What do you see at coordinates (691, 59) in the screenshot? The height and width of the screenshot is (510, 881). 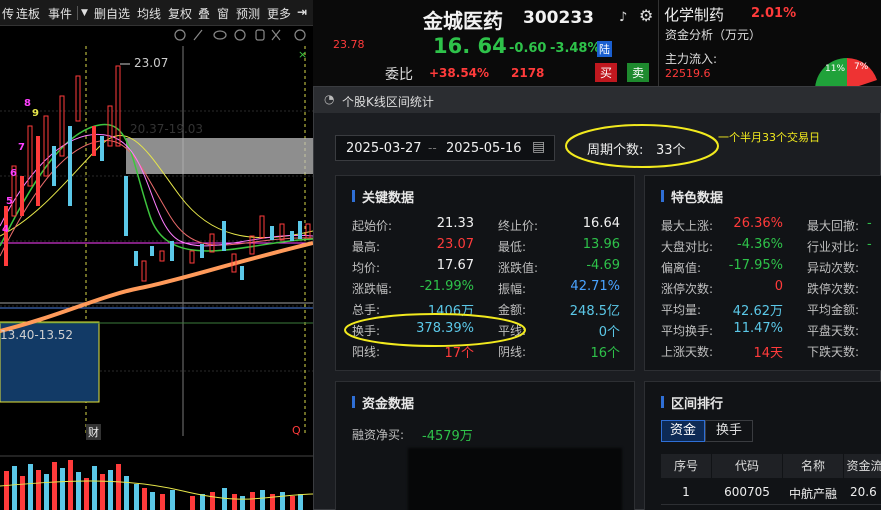 I see `main-flow-label: 主力流入:` at bounding box center [691, 59].